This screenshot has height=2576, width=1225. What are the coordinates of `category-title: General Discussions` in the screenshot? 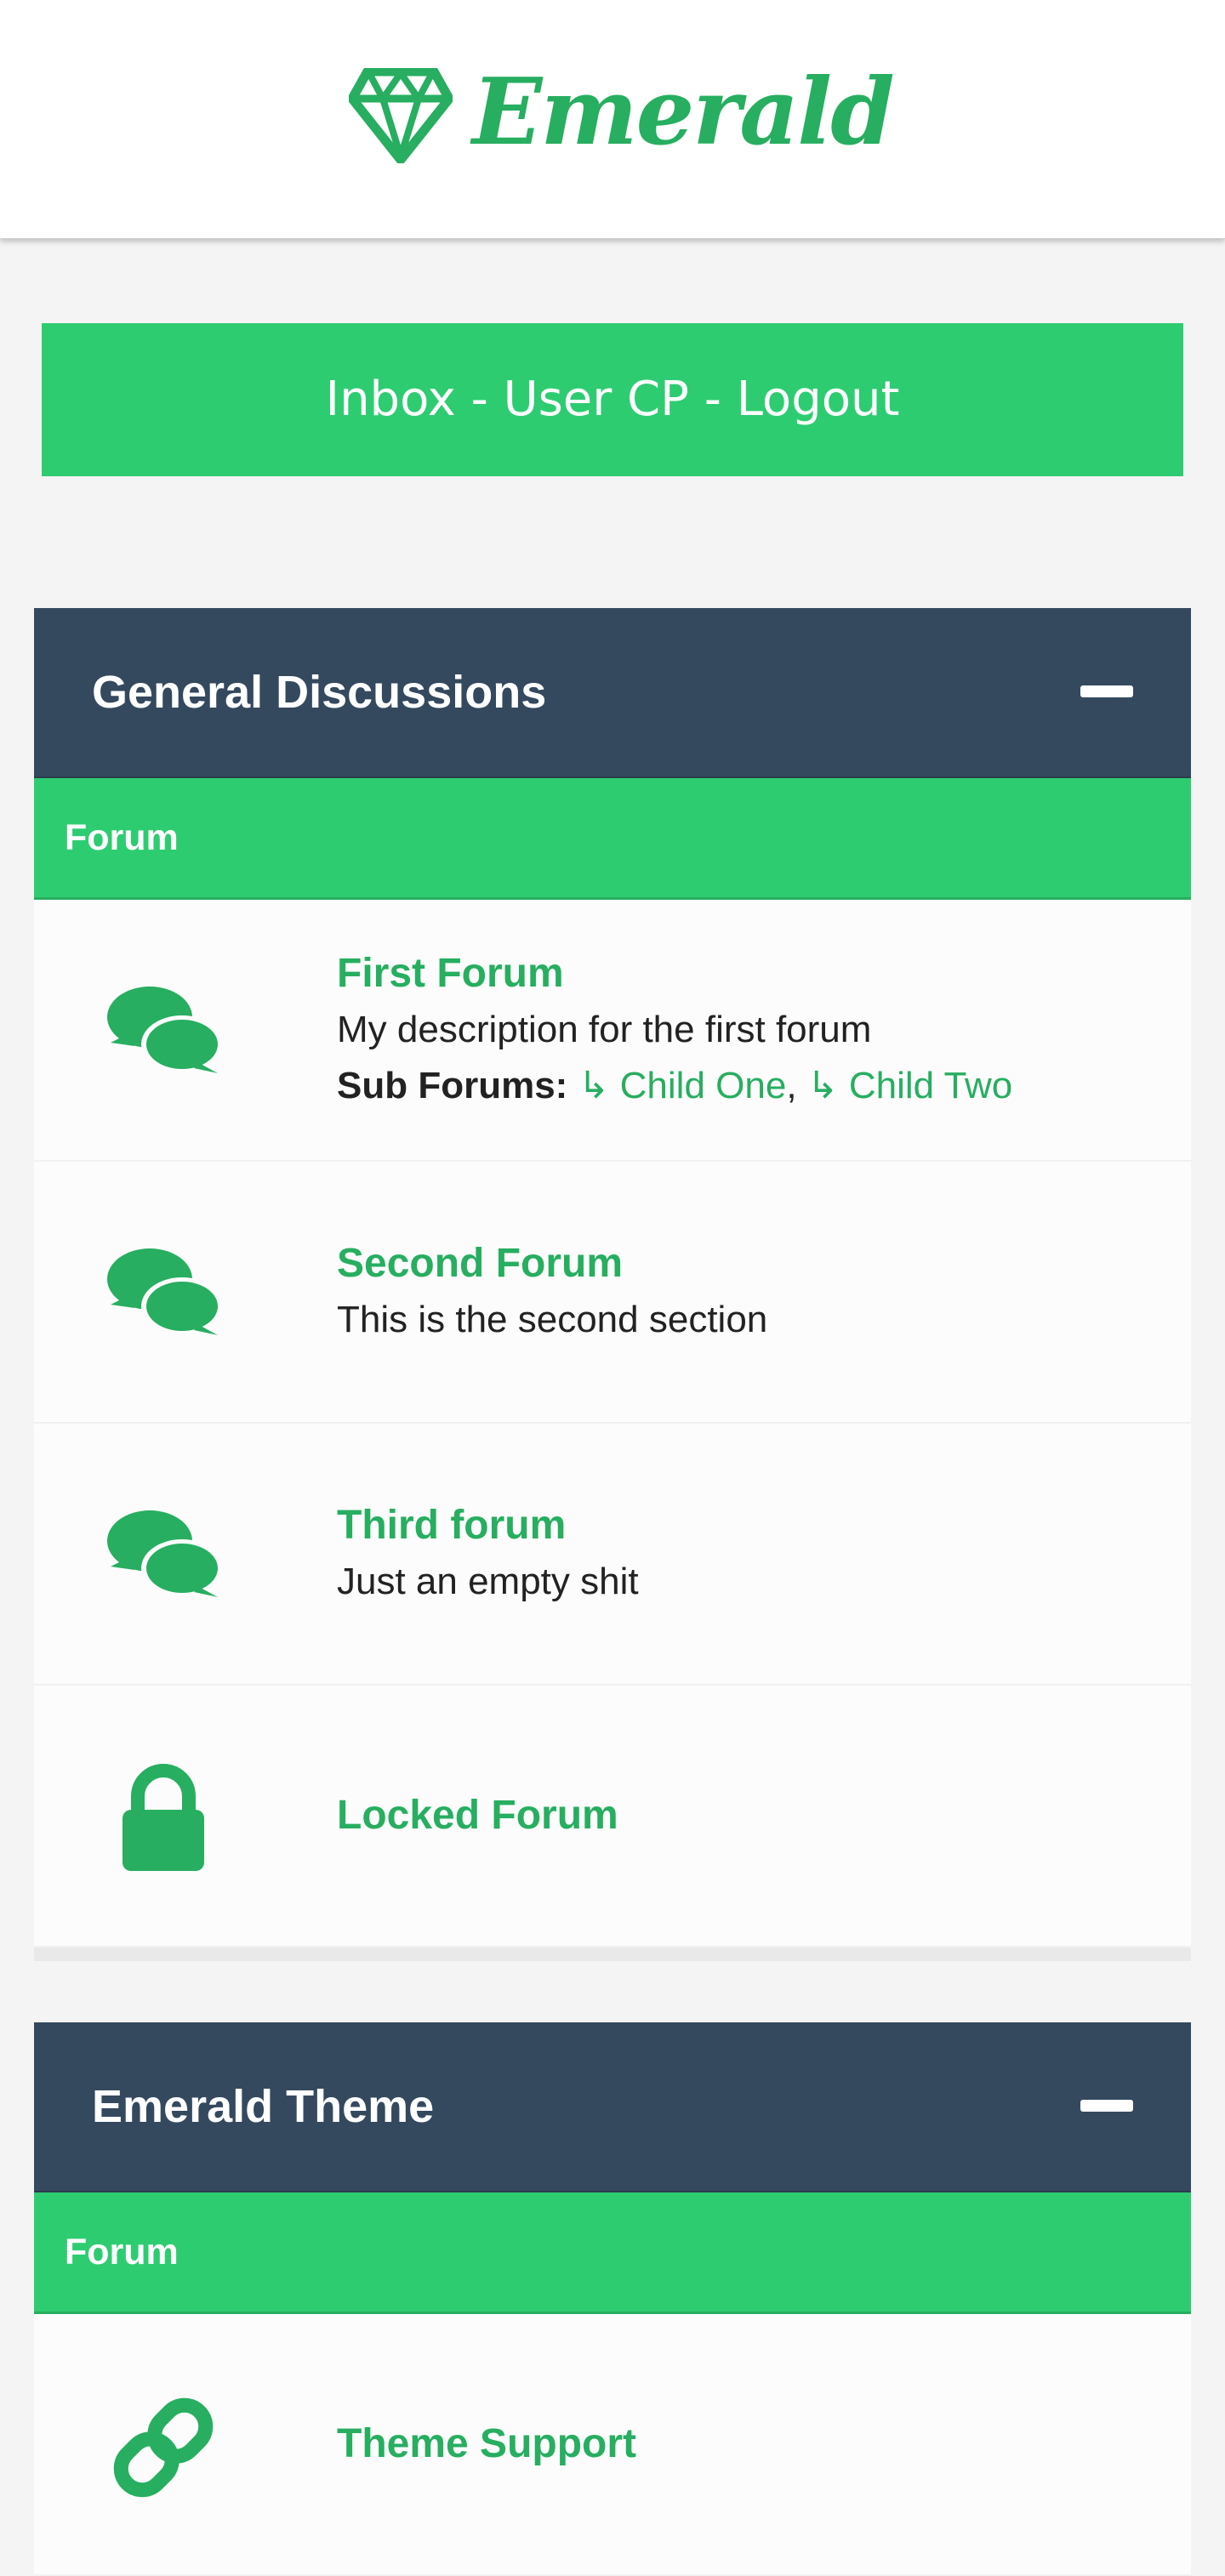 It's located at (319, 692).